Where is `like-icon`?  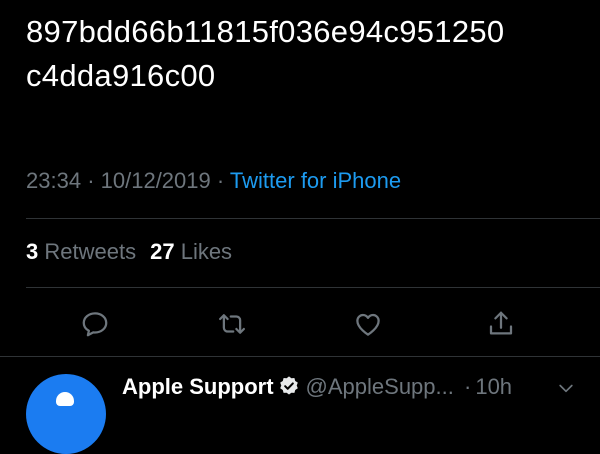 like-icon is located at coordinates (368, 324).